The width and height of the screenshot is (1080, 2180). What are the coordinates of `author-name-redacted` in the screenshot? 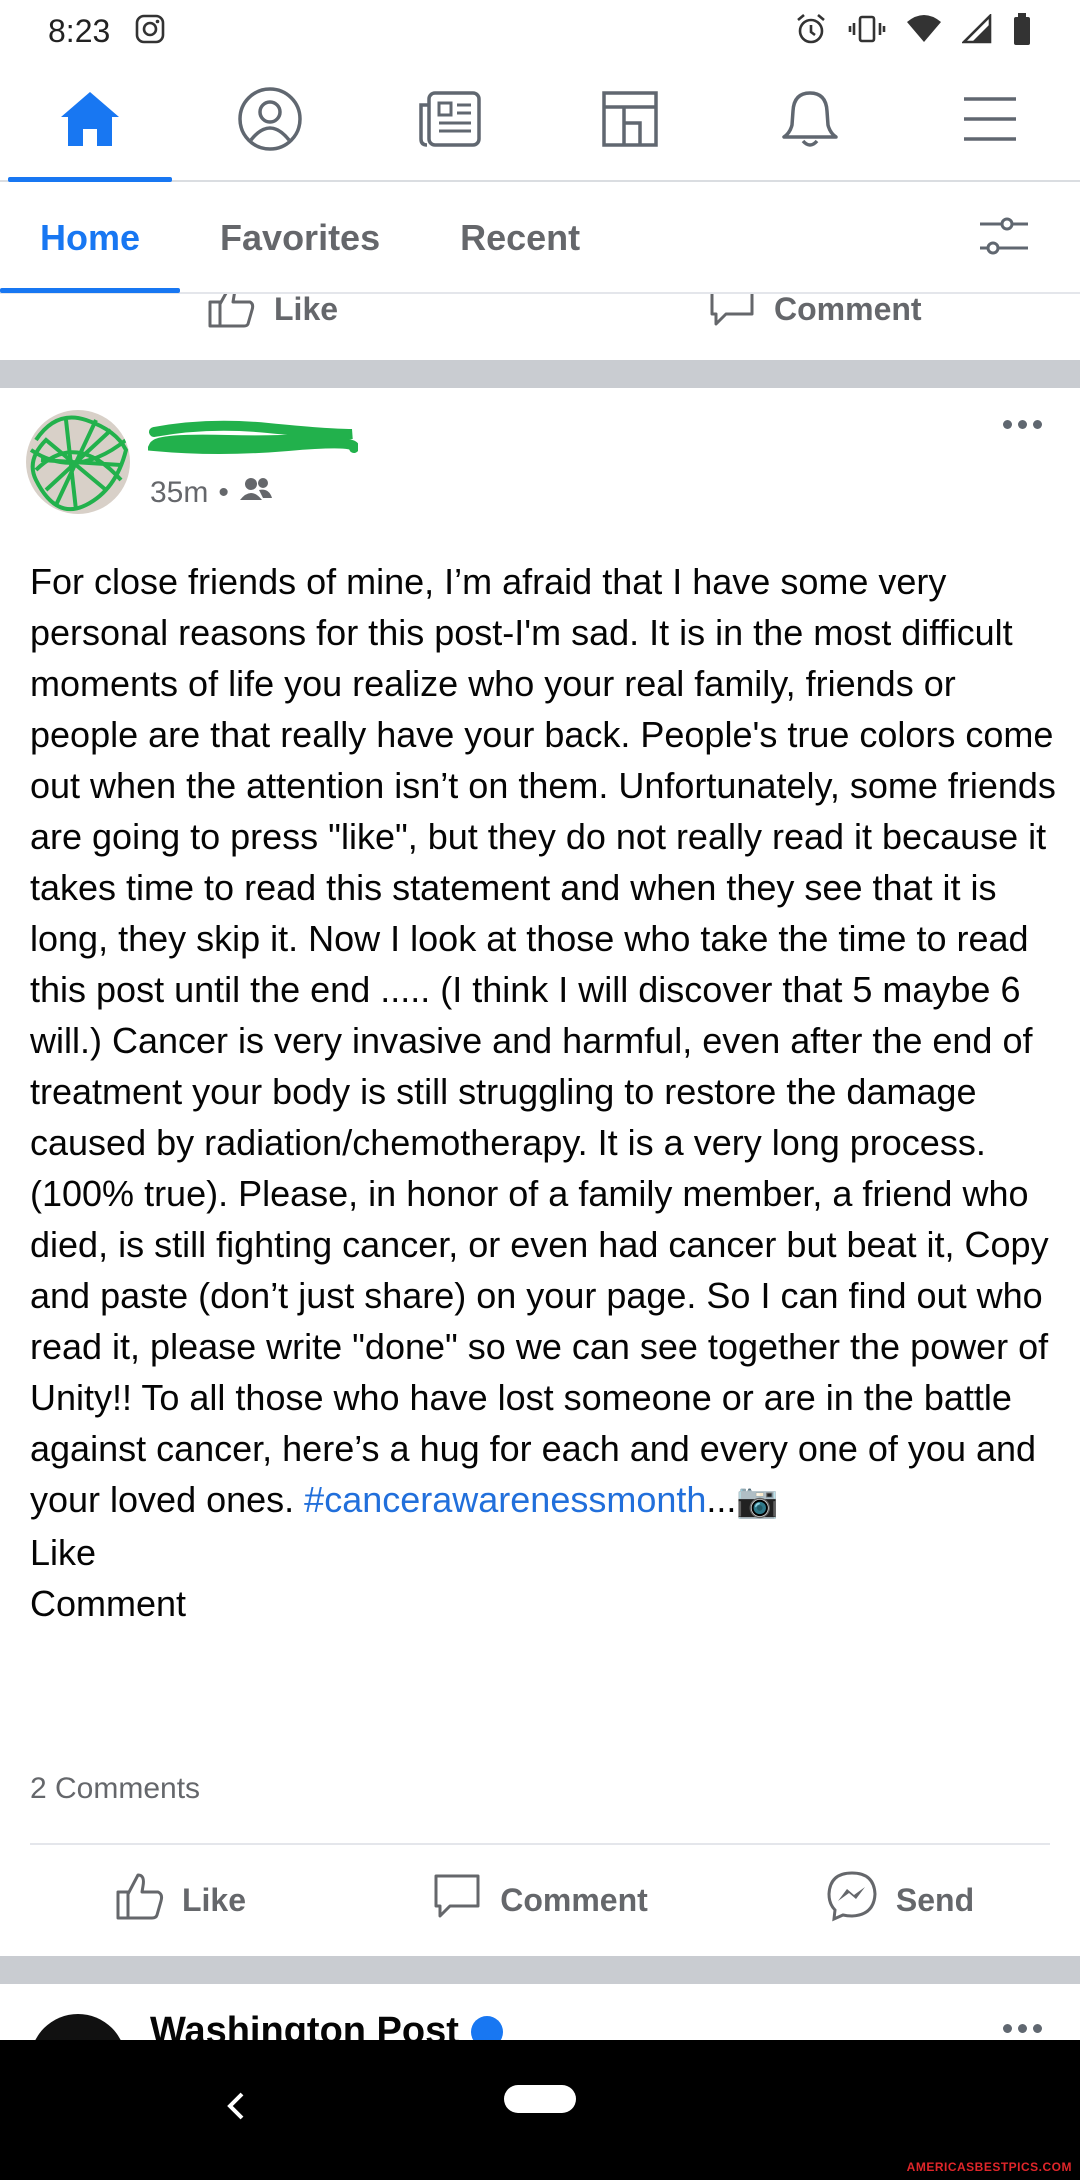 It's located at (253, 440).